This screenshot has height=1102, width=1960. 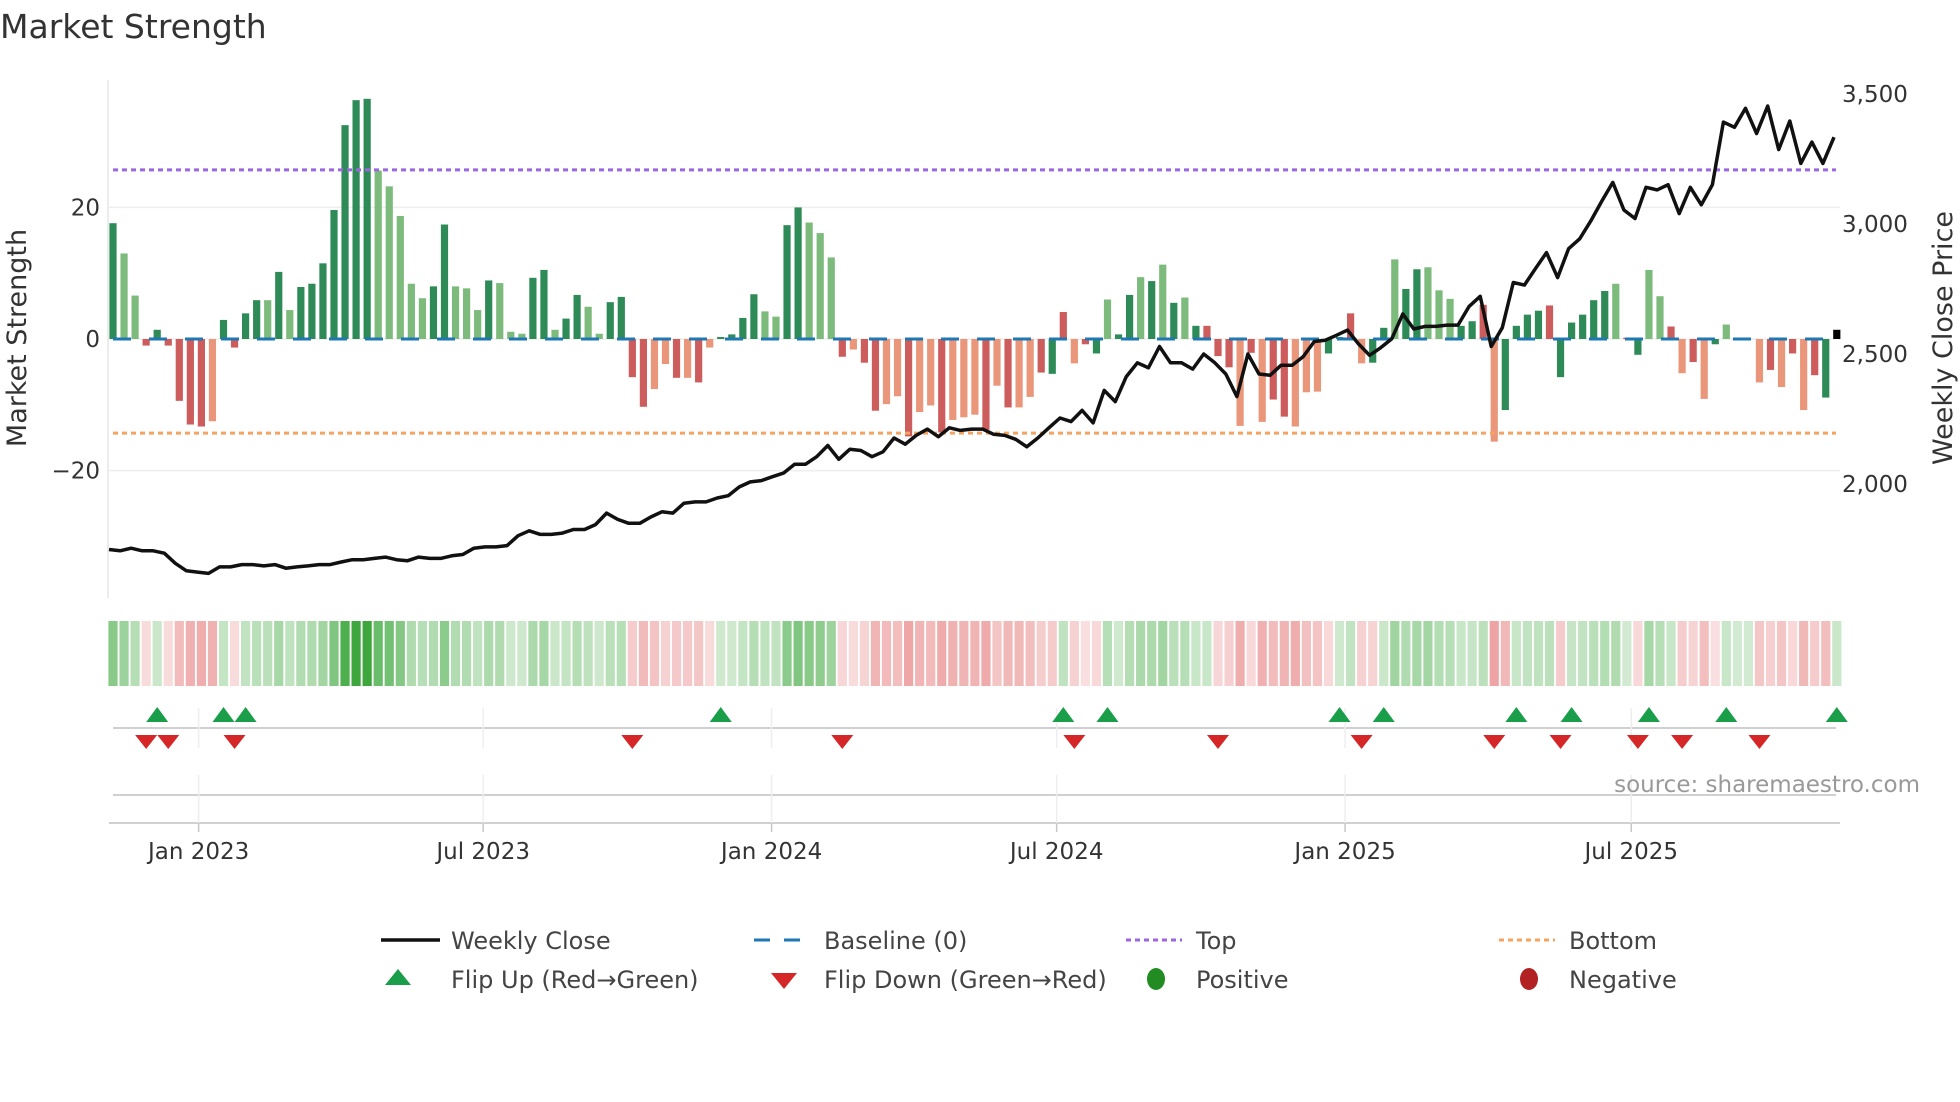 I want to click on legend-baseline: Baseline (0), so click(x=895, y=941).